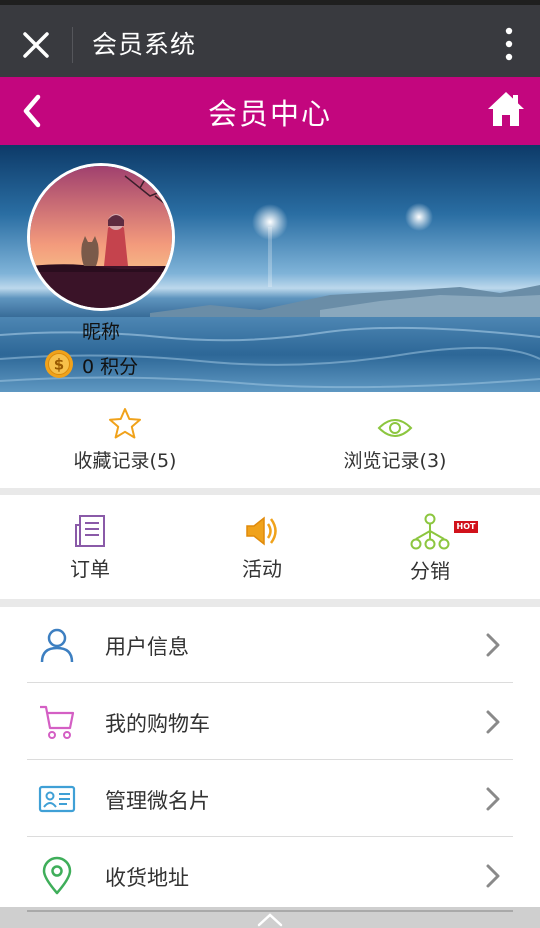 The width and height of the screenshot is (540, 928). I want to click on points: 0 积分, so click(113, 365).